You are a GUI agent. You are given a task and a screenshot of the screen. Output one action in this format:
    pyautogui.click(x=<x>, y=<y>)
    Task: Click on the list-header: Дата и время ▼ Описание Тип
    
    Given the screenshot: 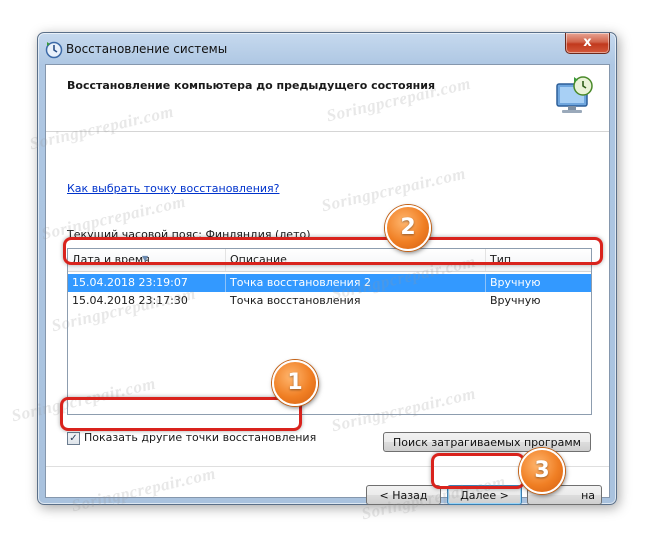 What is the action you would take?
    pyautogui.click(x=329, y=260)
    